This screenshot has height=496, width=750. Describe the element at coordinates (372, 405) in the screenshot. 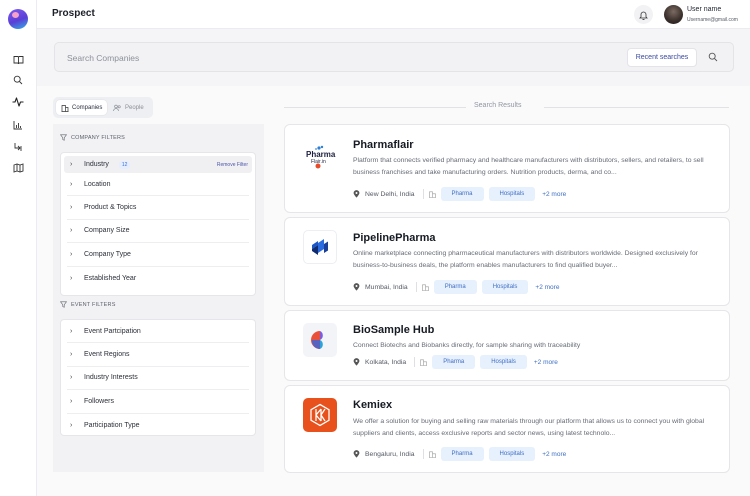

I see `company-name: Kemiex` at that location.